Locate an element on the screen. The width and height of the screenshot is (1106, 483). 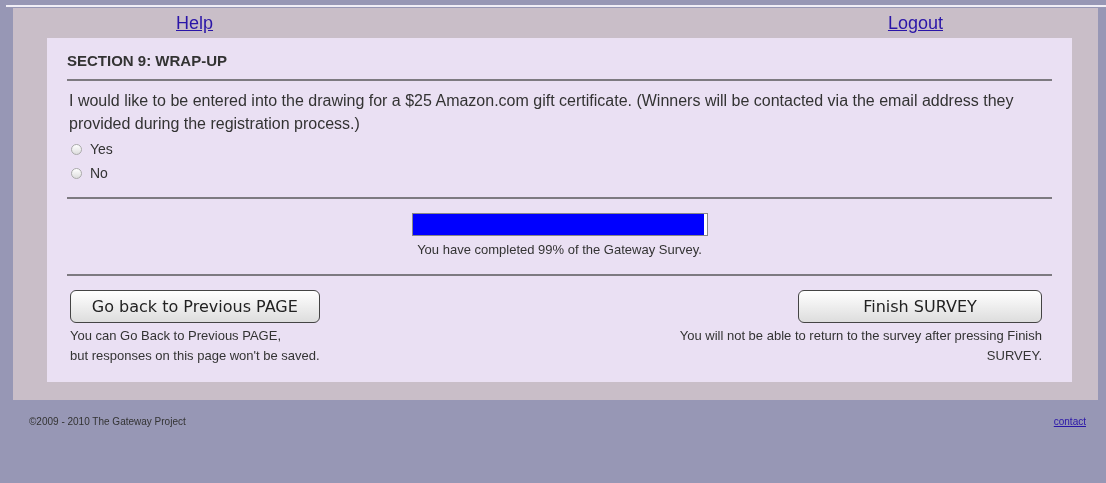
option-label: No is located at coordinates (99, 173).